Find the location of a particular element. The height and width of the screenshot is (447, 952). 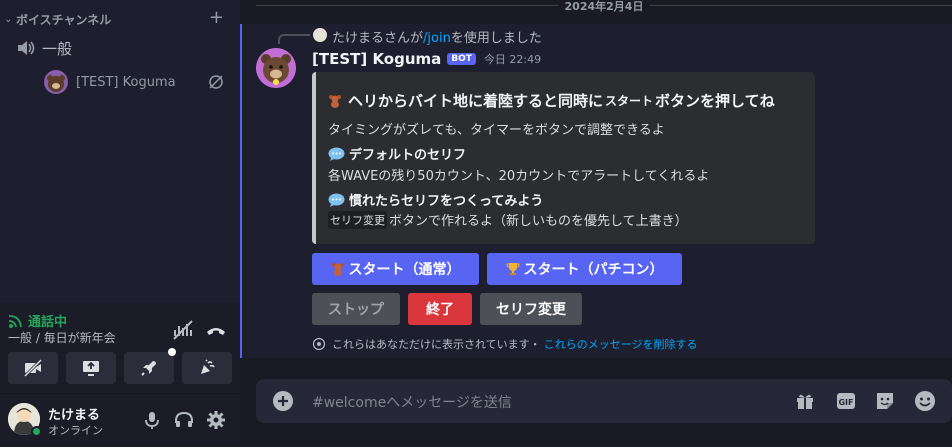

connection-status: 通話中 is located at coordinates (37, 320).